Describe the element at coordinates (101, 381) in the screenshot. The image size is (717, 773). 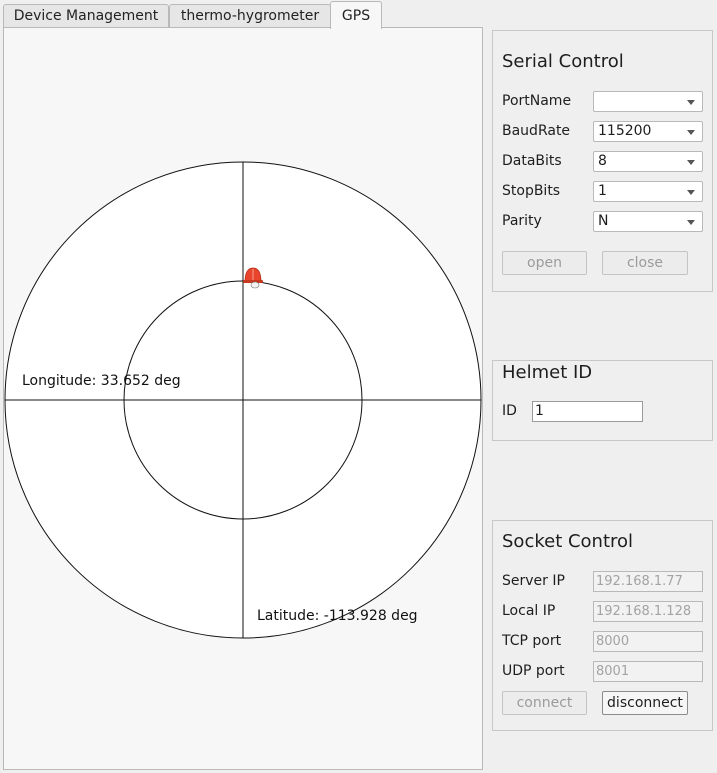
I see `longitude-label: Longitude: 33.652 deg` at that location.